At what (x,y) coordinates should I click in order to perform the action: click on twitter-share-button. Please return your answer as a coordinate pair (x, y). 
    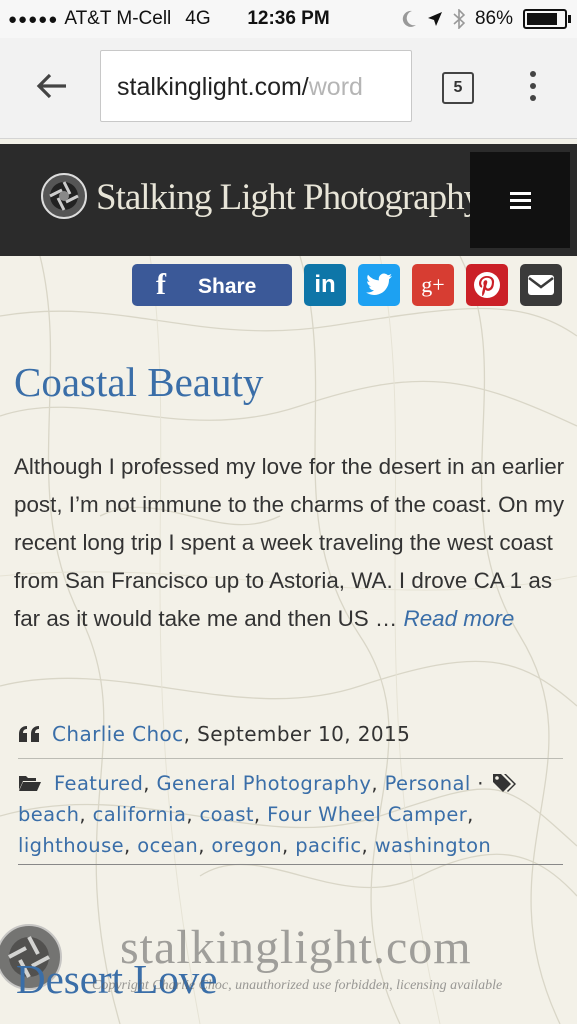
    Looking at the image, I should click on (379, 285).